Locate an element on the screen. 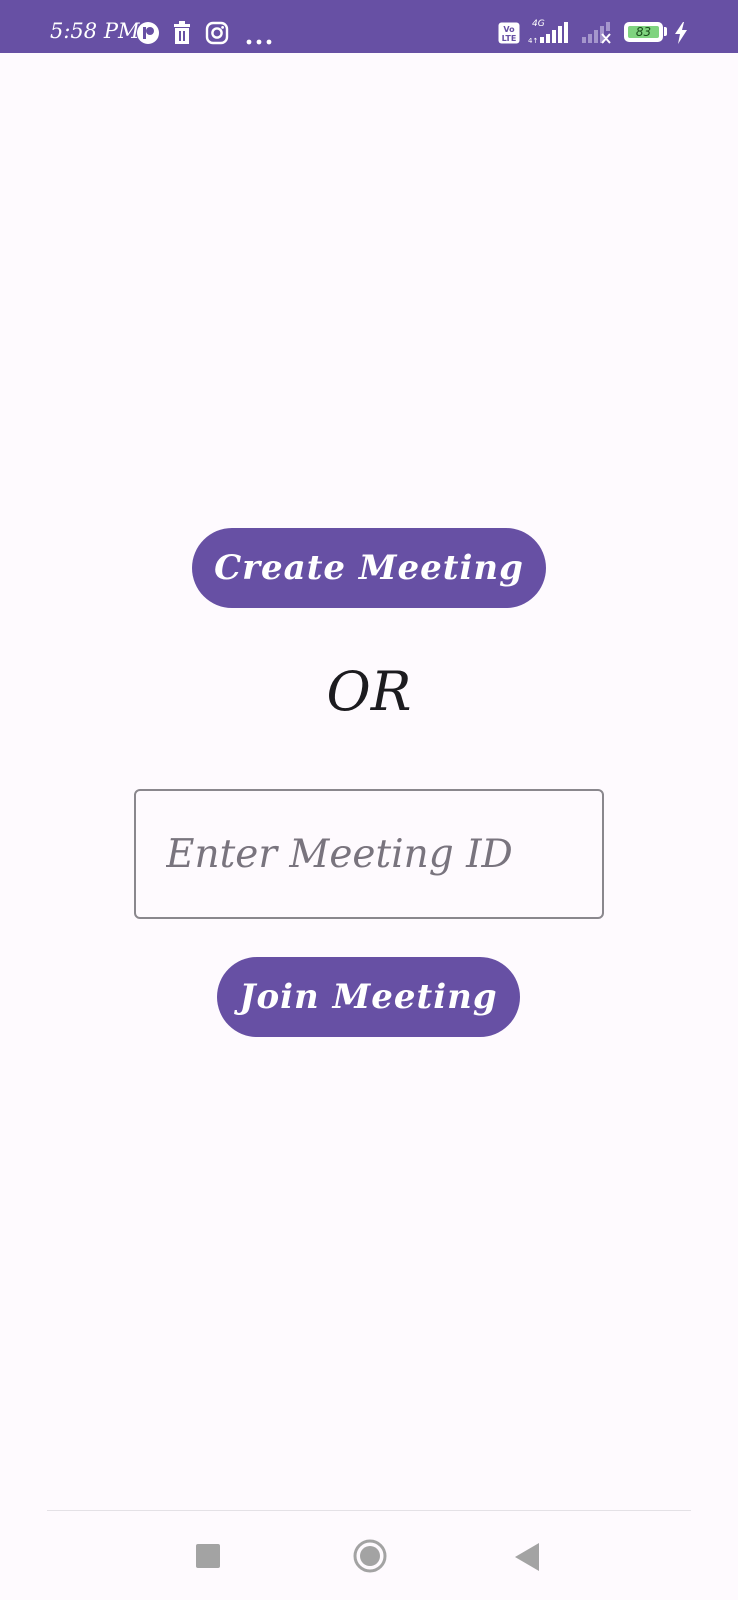 The height and width of the screenshot is (1600, 738). svg-text: Vo is located at coordinates (509, 29).